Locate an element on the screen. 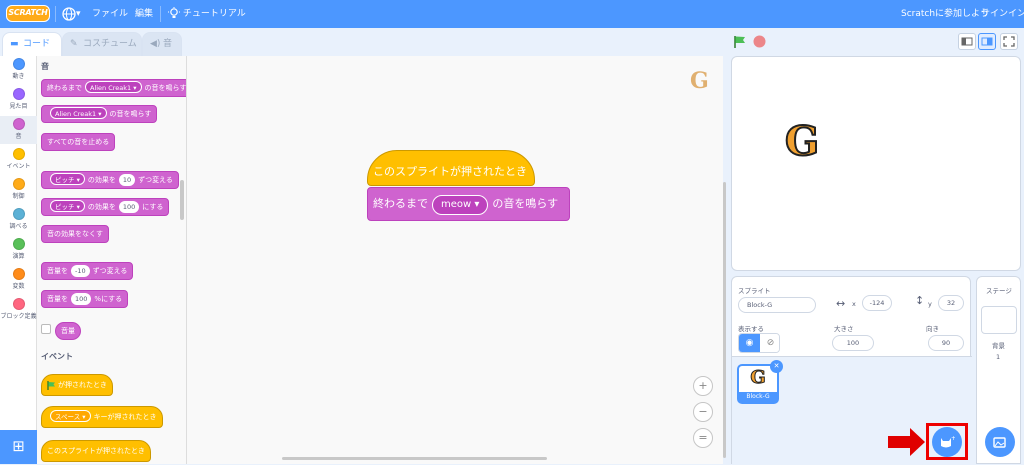 Image resolution: width=1024 pixels, height=465 pixels. sprite-g-on-stage: G is located at coordinates (802, 141).